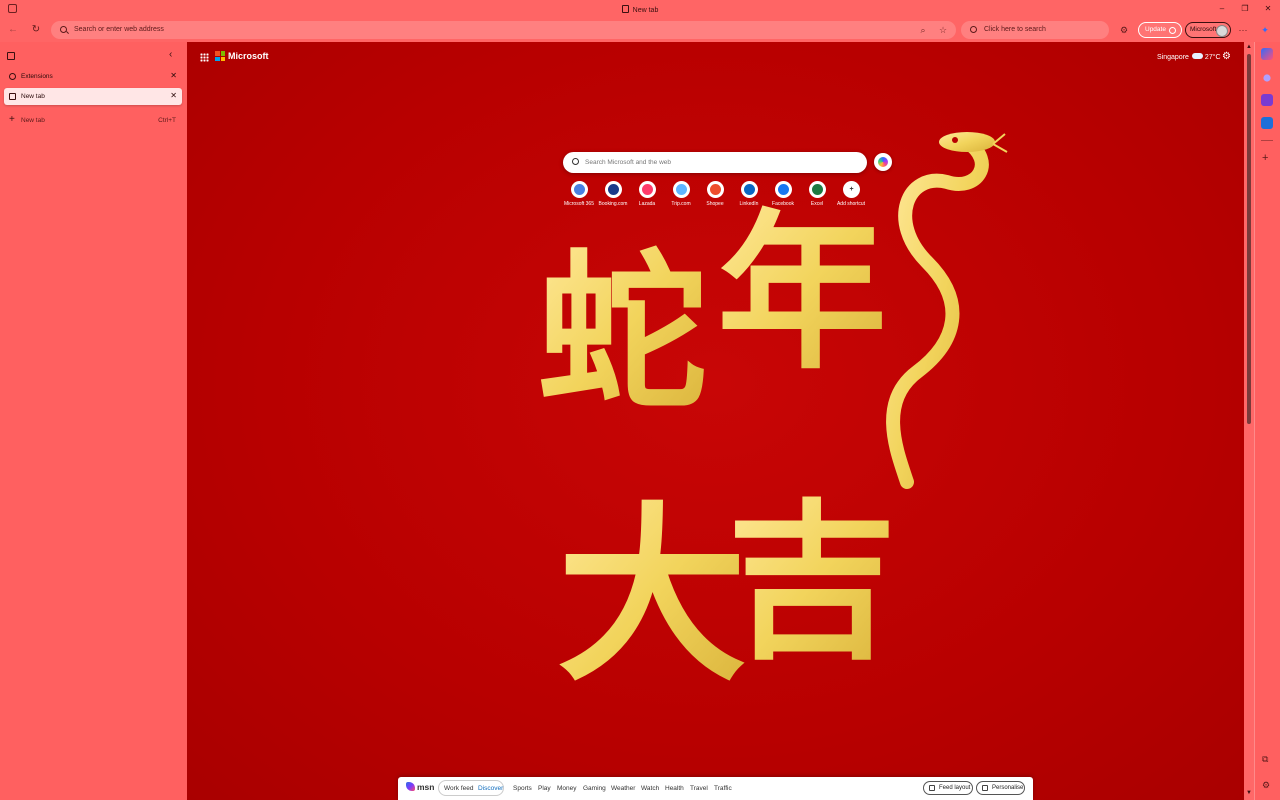 The image size is (1280, 800). I want to click on favorite-star-icon: ☆, so click(943, 30).